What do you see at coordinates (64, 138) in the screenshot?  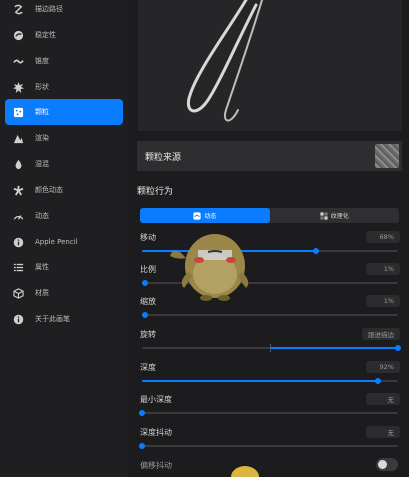 I see `sidebar-item-rendering: 渲染` at bounding box center [64, 138].